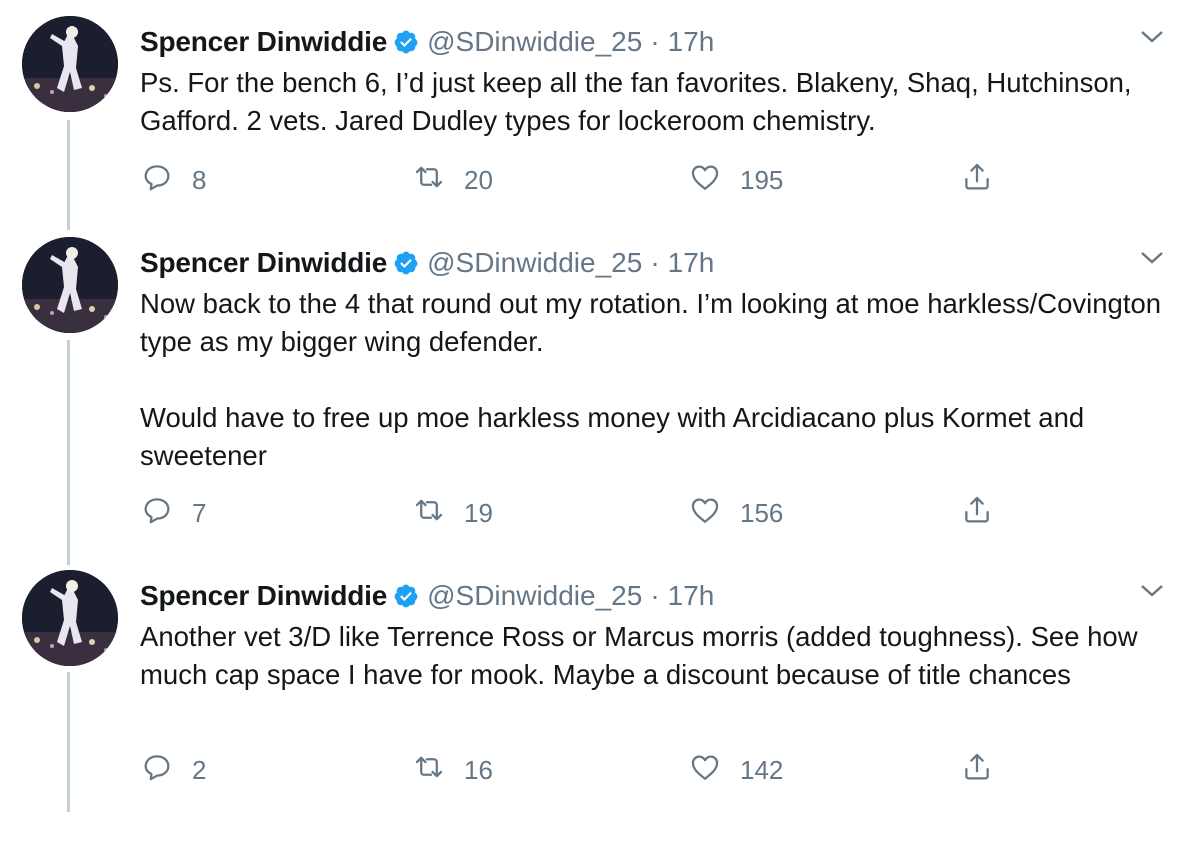 The height and width of the screenshot is (854, 1200). I want to click on like-button: 195, so click(735, 180).